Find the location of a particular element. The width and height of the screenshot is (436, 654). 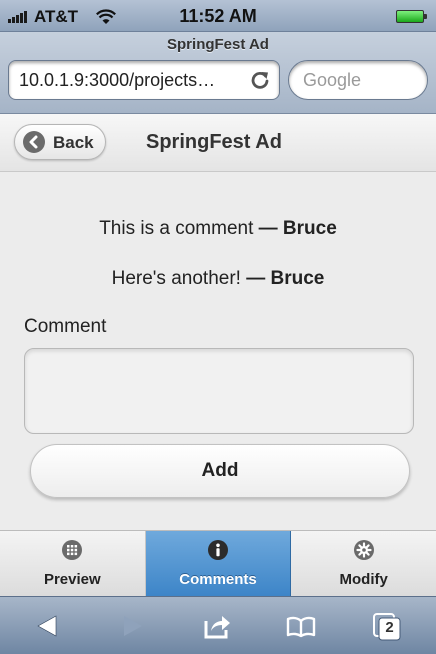

grid-icon is located at coordinates (72, 550).